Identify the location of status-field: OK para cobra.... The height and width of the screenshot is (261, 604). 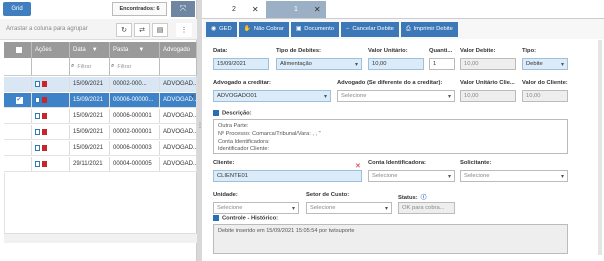
(426, 208).